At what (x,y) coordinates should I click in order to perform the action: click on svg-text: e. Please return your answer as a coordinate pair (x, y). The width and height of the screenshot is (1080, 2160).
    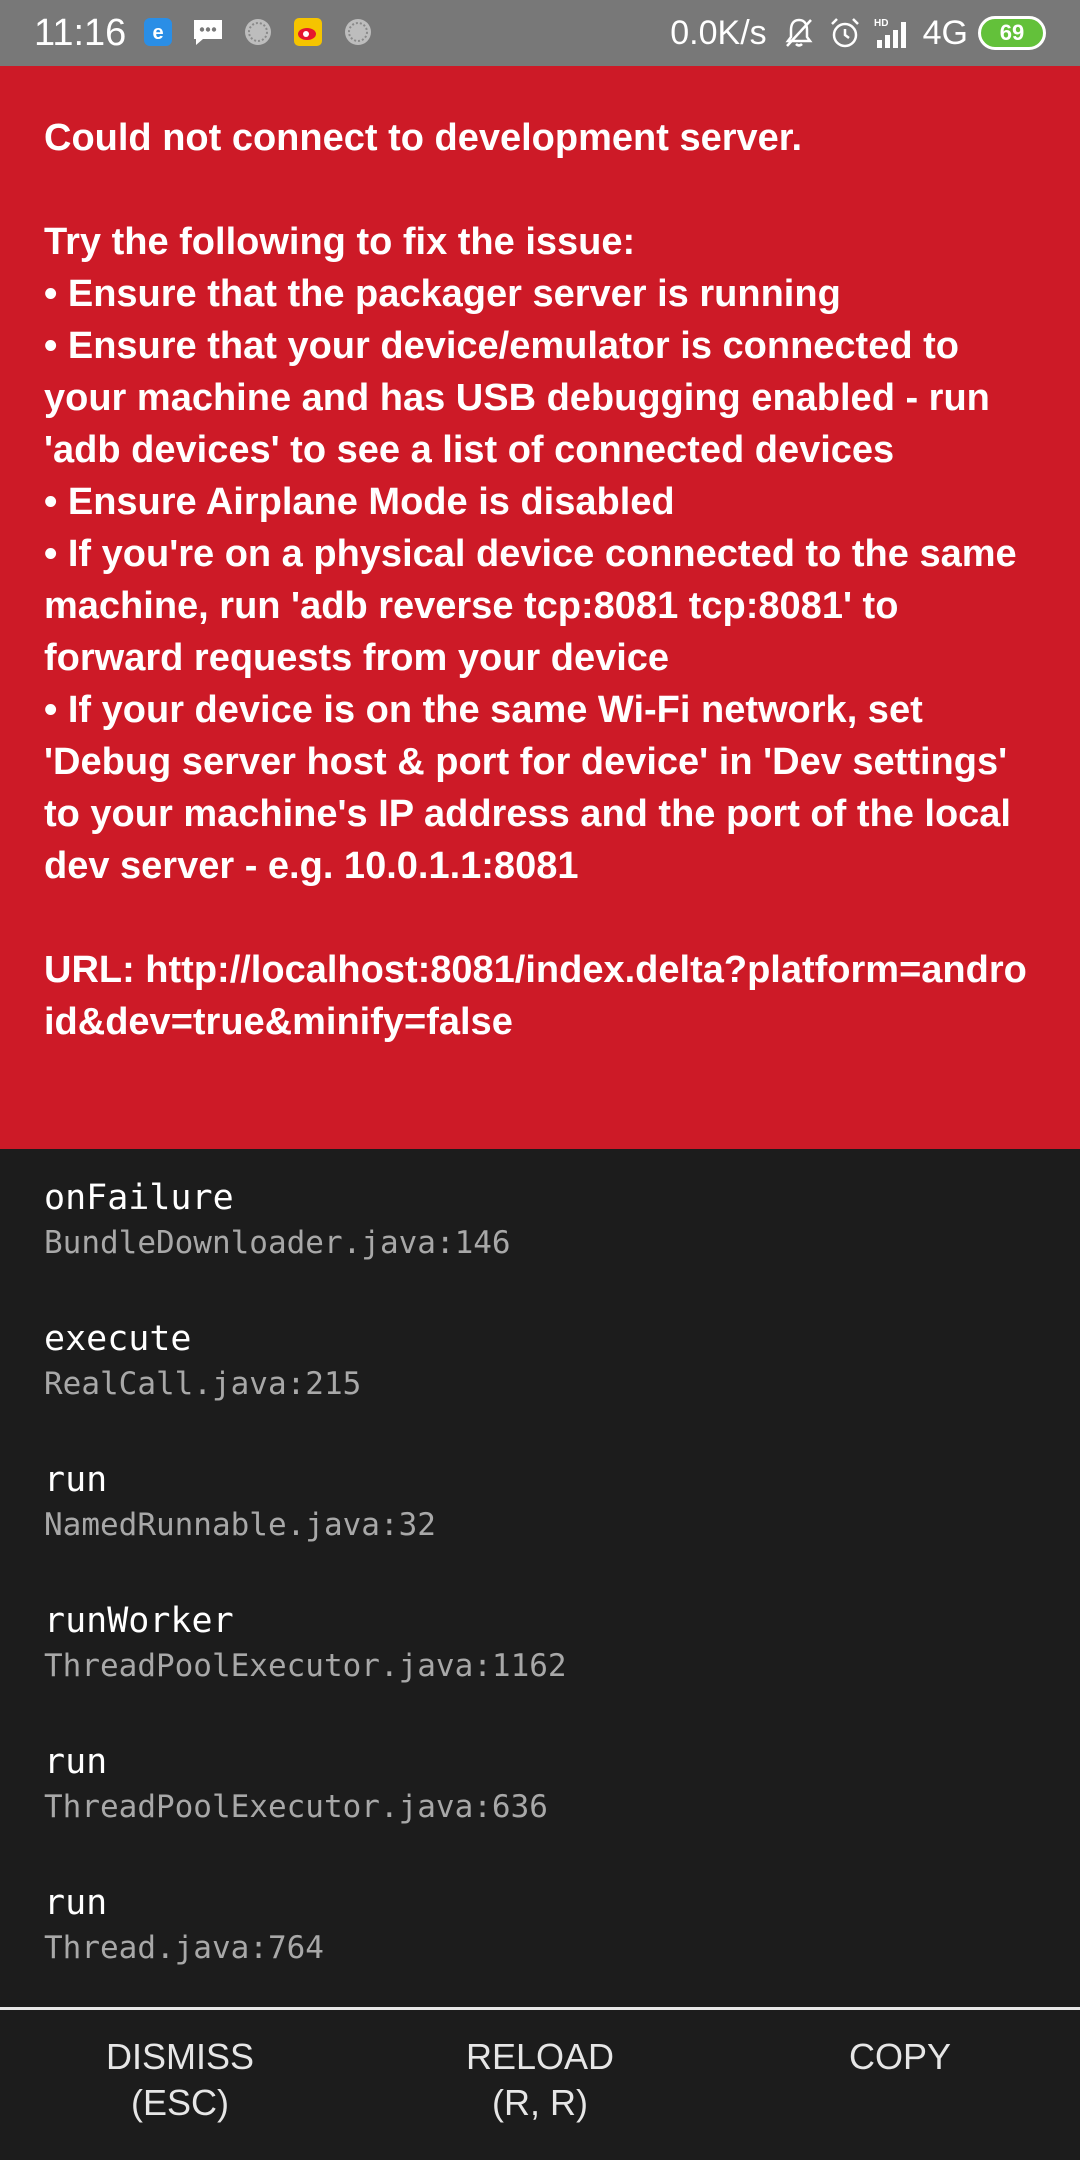
    Looking at the image, I should click on (157, 33).